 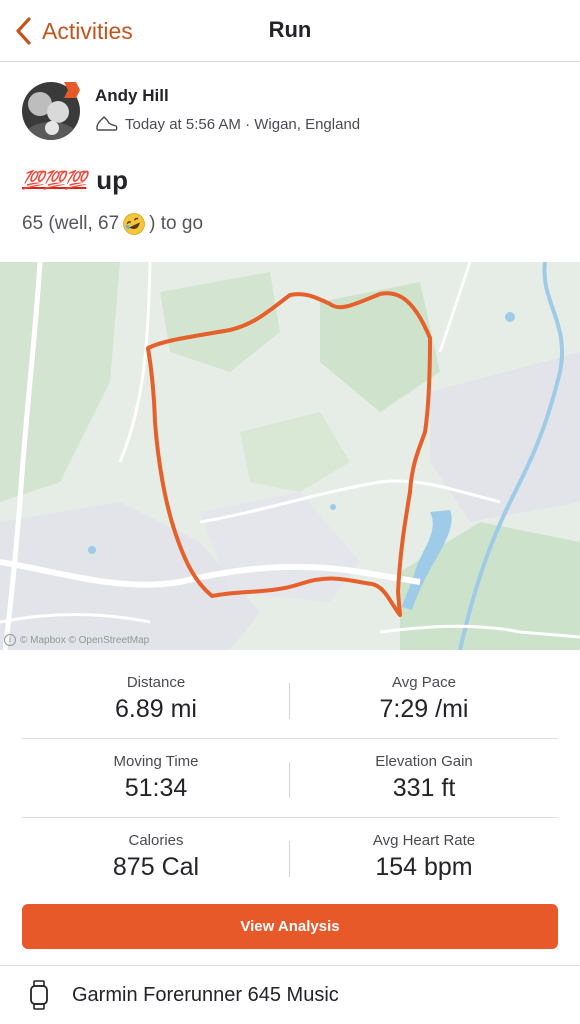 What do you see at coordinates (424, 761) in the screenshot?
I see `stat-label: Elevation Gain` at bounding box center [424, 761].